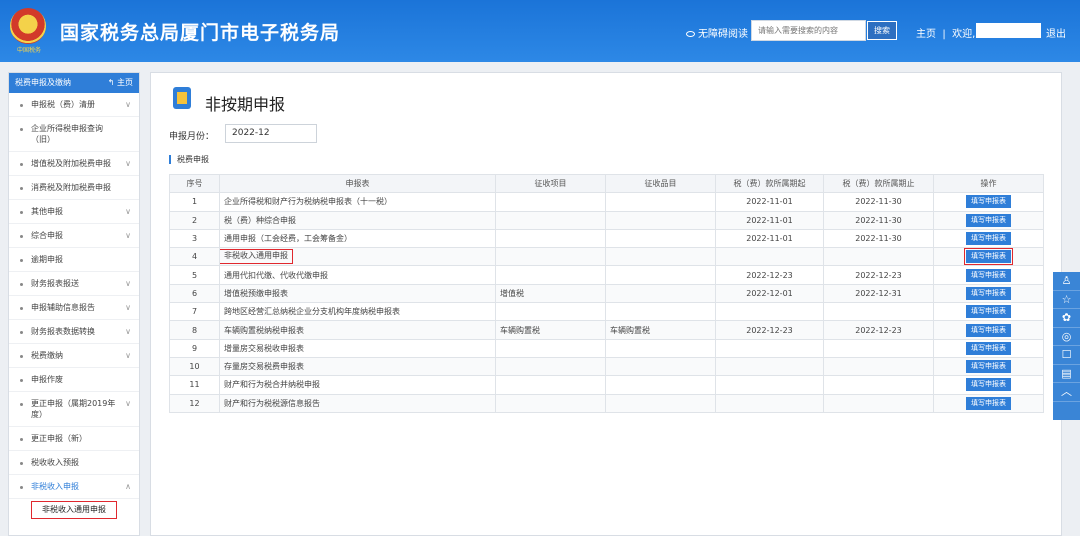 The width and height of the screenshot is (1080, 536). What do you see at coordinates (63, 331) in the screenshot?
I see `sidebar-item-label: 财务报表数据转换` at bounding box center [63, 331].